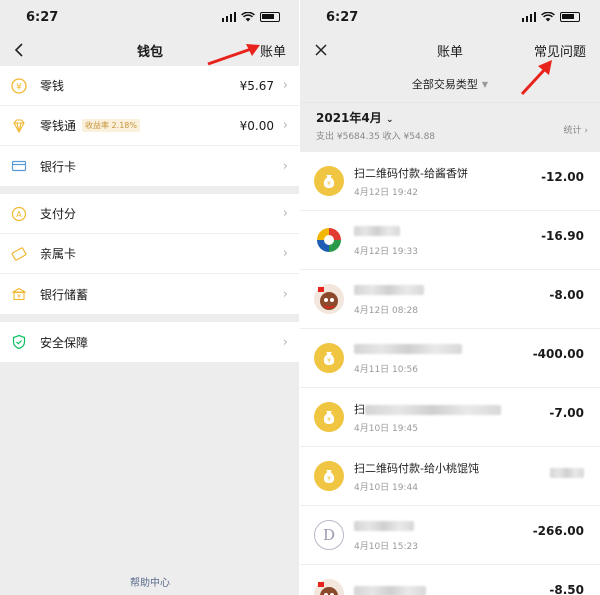 Image resolution: width=600 pixels, height=595 pixels. I want to click on transaction-row: ¥ 扫 4月10日 19:45 -7.00, so click(450, 417).